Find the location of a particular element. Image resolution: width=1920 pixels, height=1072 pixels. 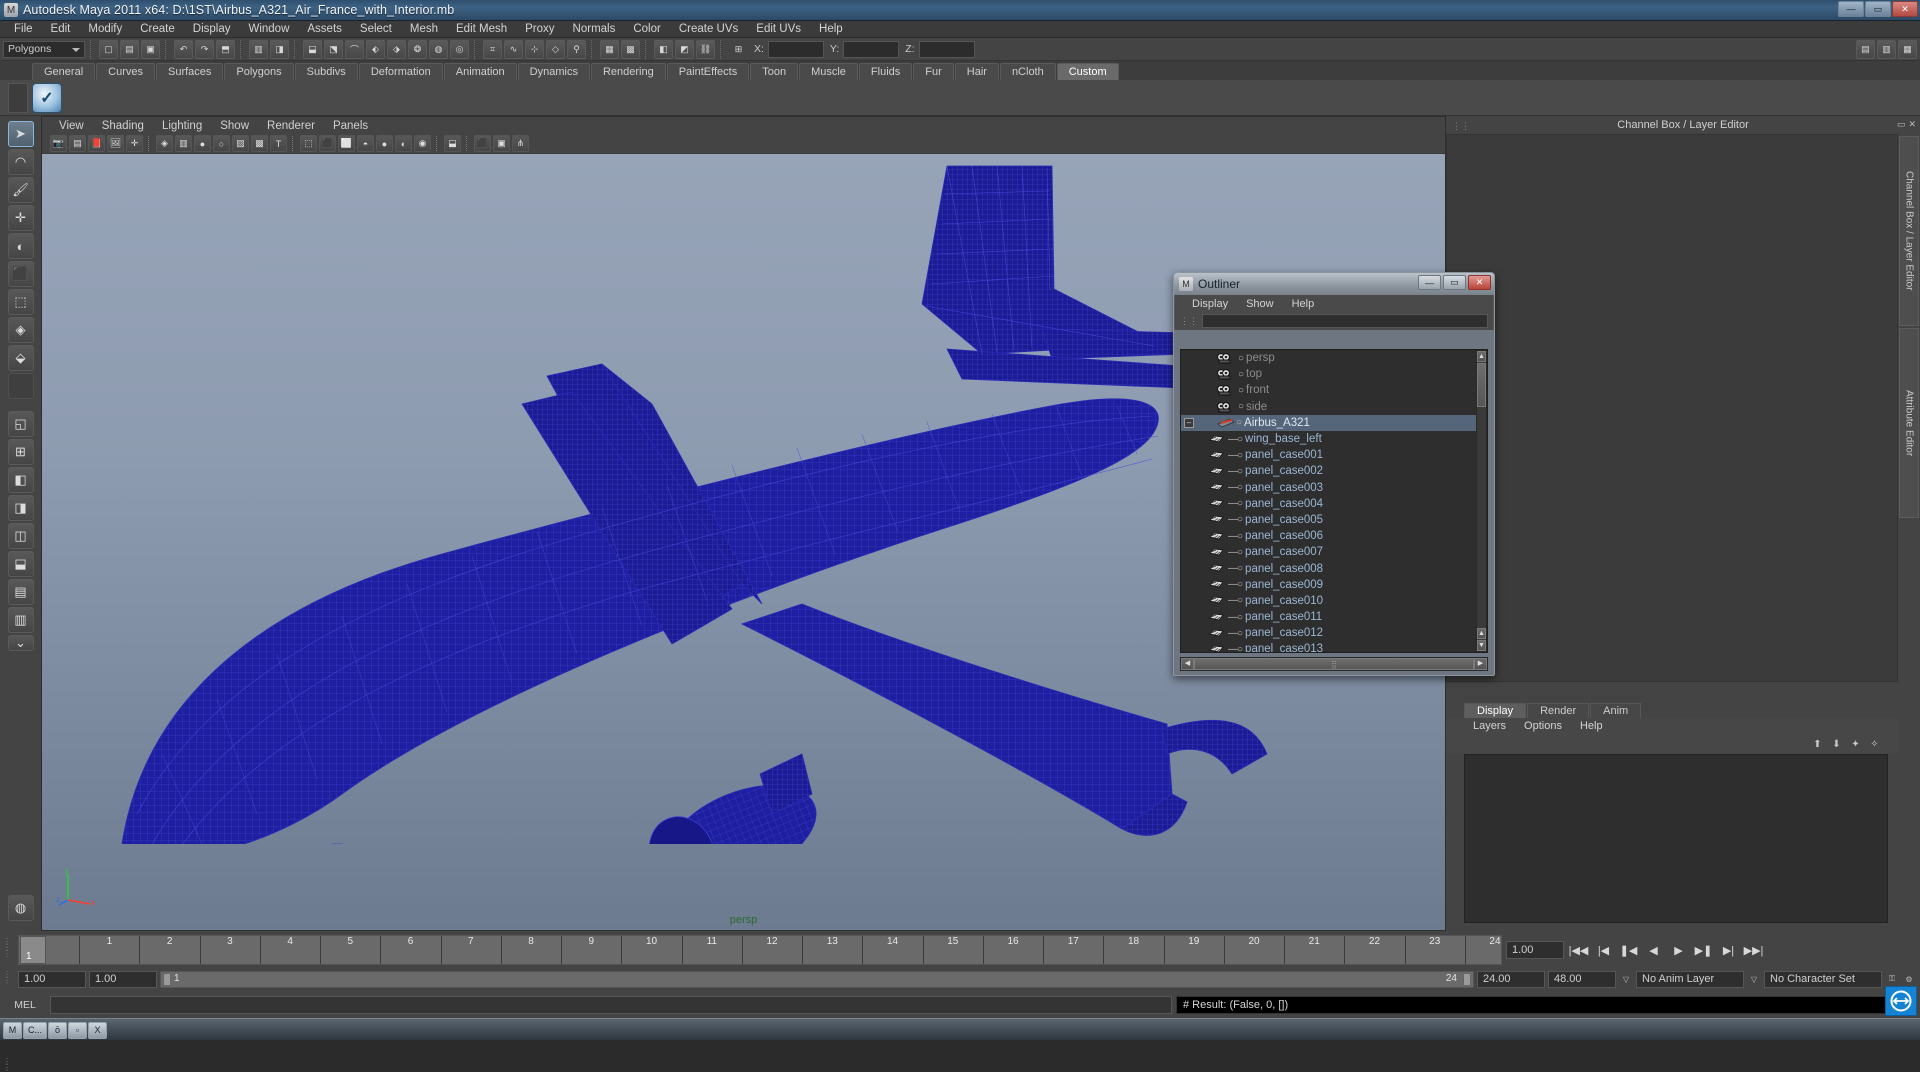

outliner-scroll-down-icon: ▲ is located at coordinates (1481, 633).